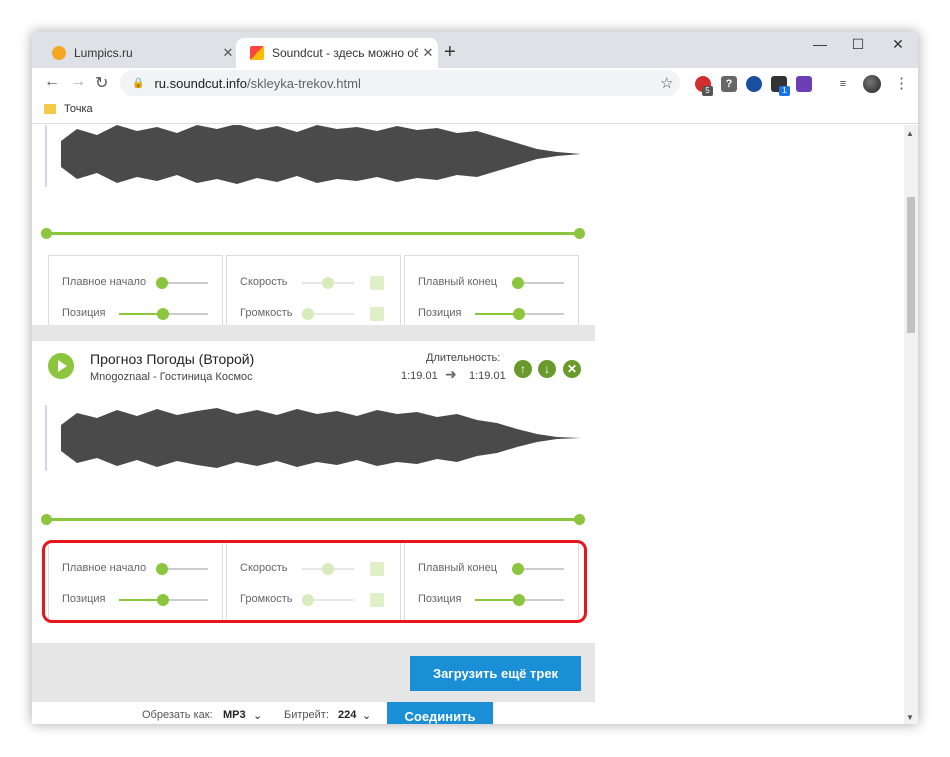 The image size is (950, 757). What do you see at coordinates (78, 82) in the screenshot?
I see `forward-button: →` at bounding box center [78, 82].